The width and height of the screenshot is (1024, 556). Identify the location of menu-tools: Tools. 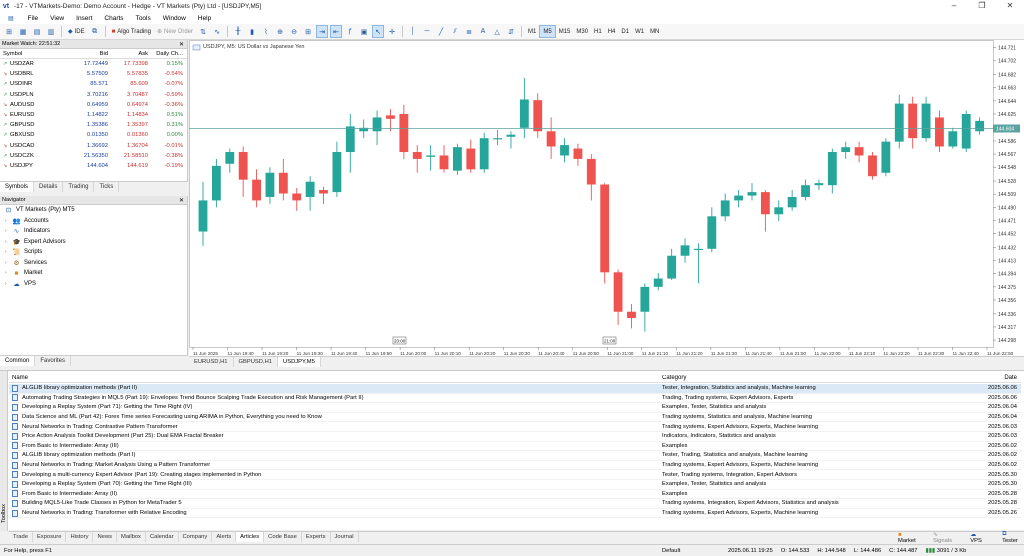
(143, 18).